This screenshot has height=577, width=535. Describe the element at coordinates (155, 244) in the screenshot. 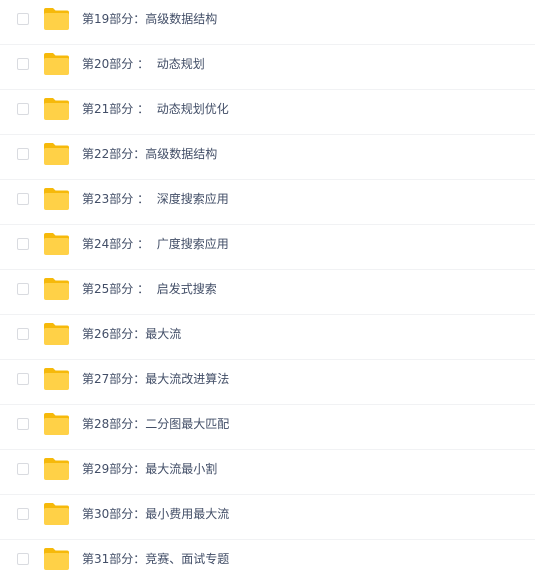

I see `file-name: 第24部分 ： 广度搜索应用` at that location.